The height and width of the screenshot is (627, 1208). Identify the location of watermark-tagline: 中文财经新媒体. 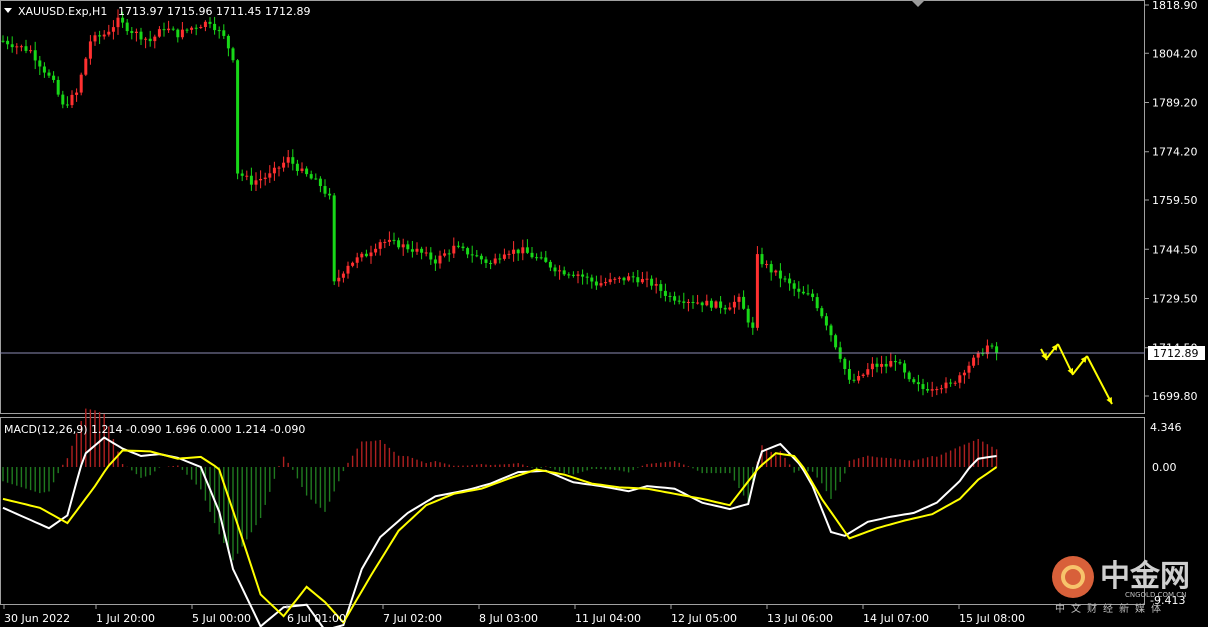
(1111, 608).